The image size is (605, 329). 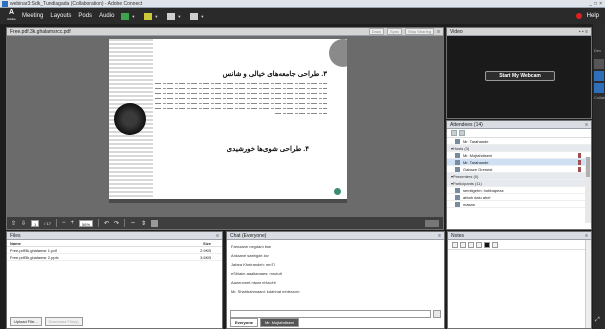 I want to click on attendee-name: Mr. Tarahande, so click(x=476, y=141).